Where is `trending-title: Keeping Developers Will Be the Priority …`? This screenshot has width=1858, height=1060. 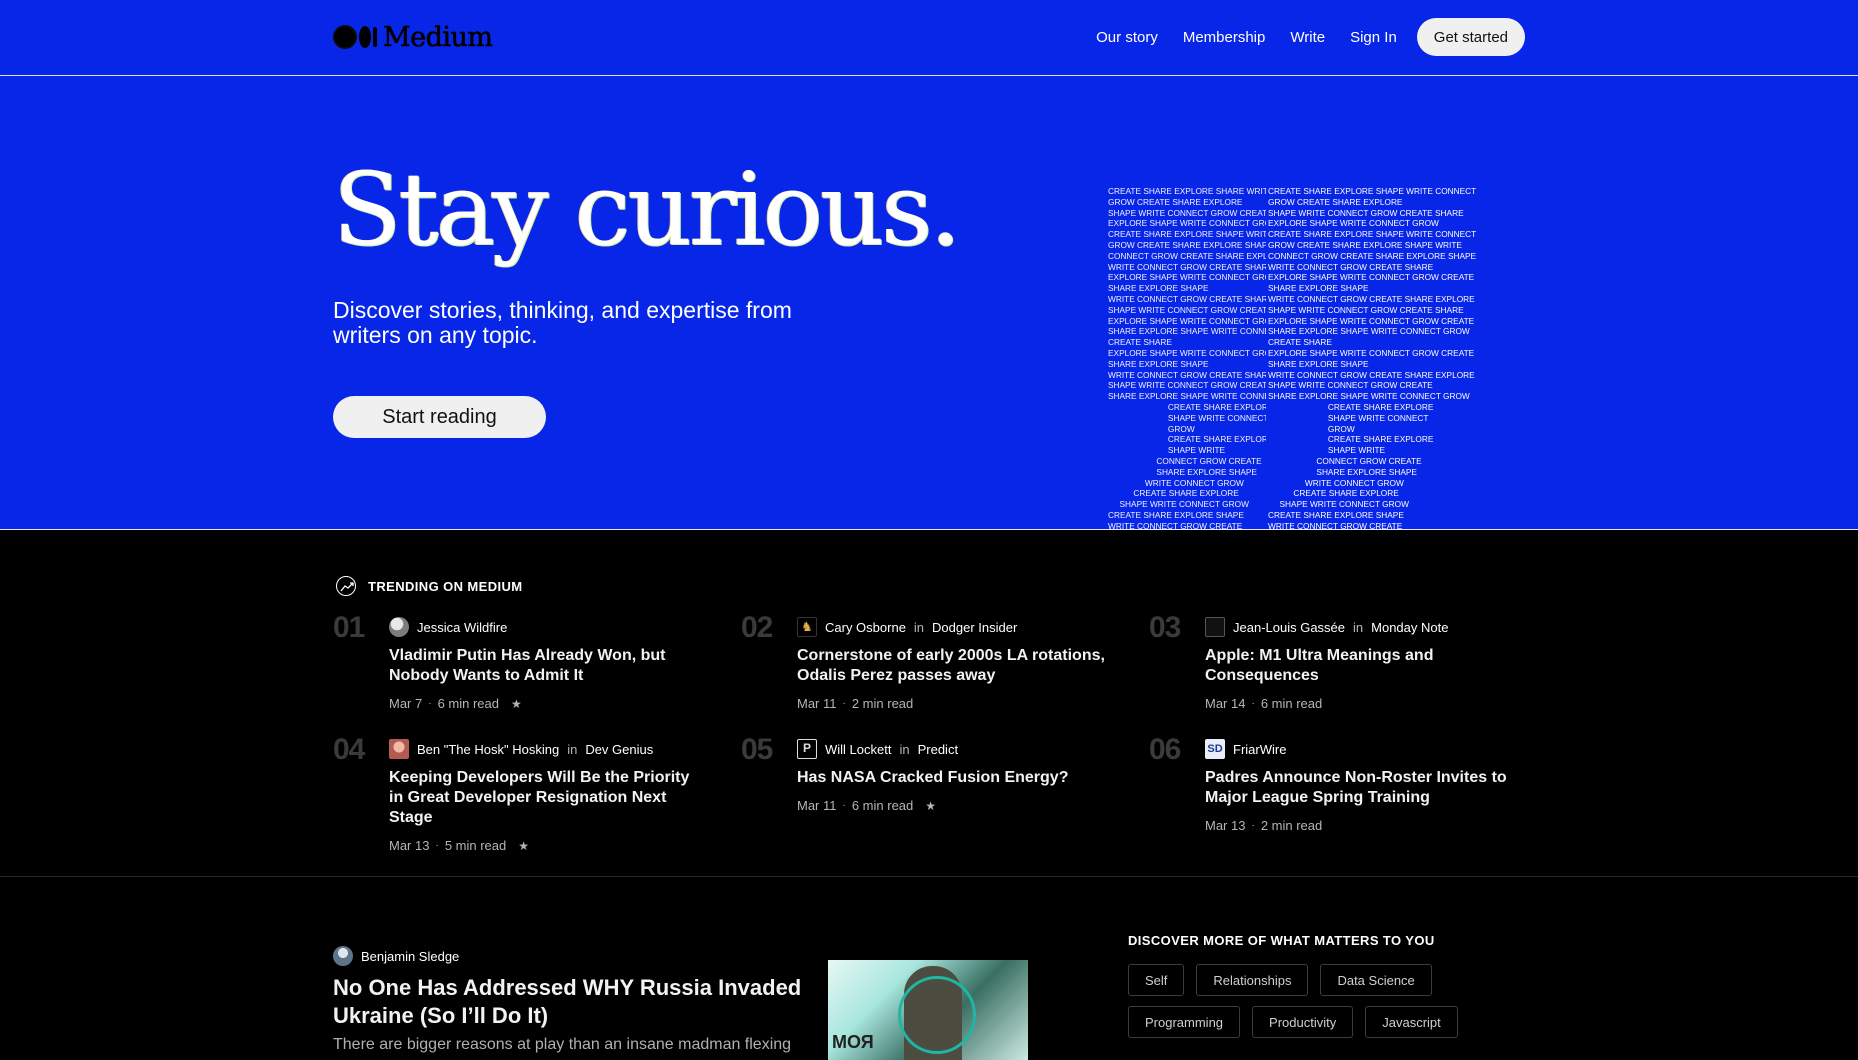 trending-title: Keeping Developers Will Be the Priority … is located at coordinates (544, 798).